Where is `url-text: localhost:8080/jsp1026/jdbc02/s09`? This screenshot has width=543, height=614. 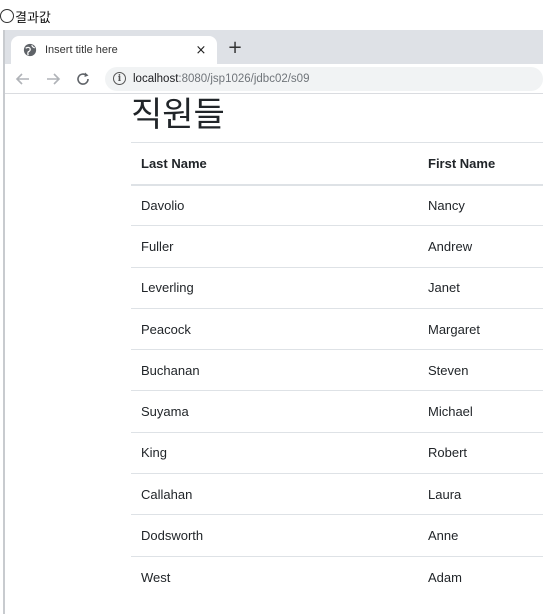
url-text: localhost:8080/jsp1026/jdbc02/s09 is located at coordinates (221, 79).